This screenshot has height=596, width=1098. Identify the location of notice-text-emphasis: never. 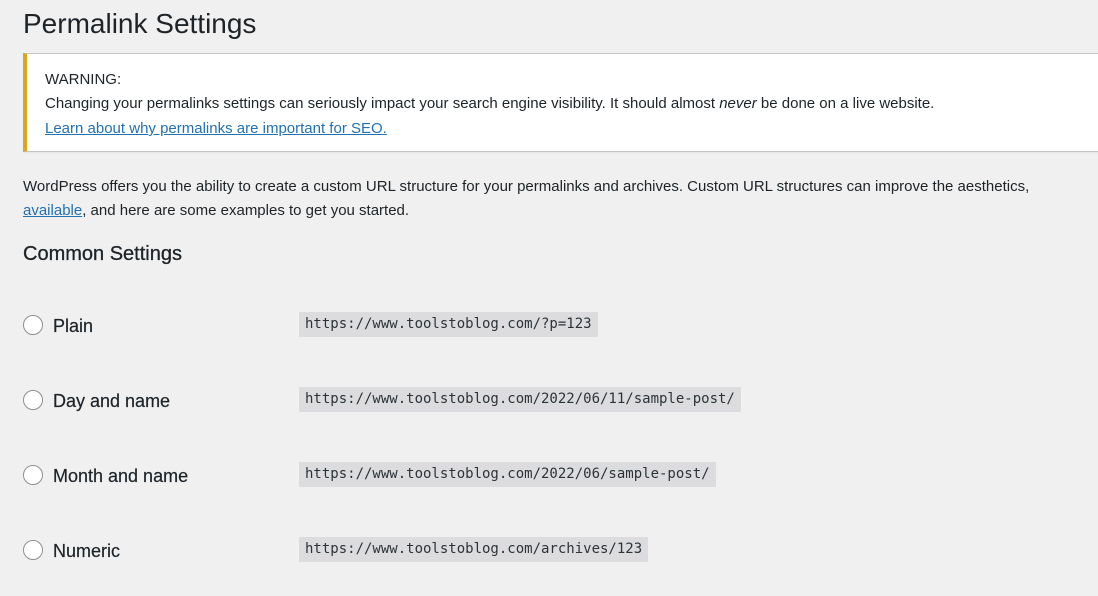
(738, 103).